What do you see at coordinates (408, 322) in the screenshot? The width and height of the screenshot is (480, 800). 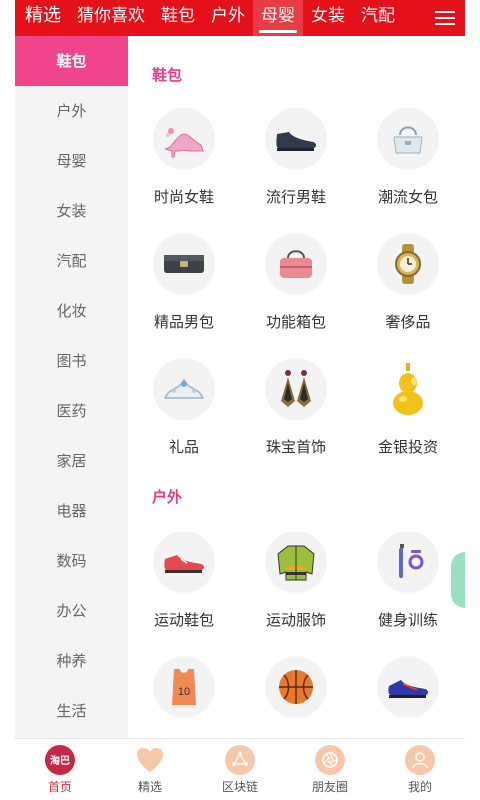 I see `cell-label: 奢侈品` at bounding box center [408, 322].